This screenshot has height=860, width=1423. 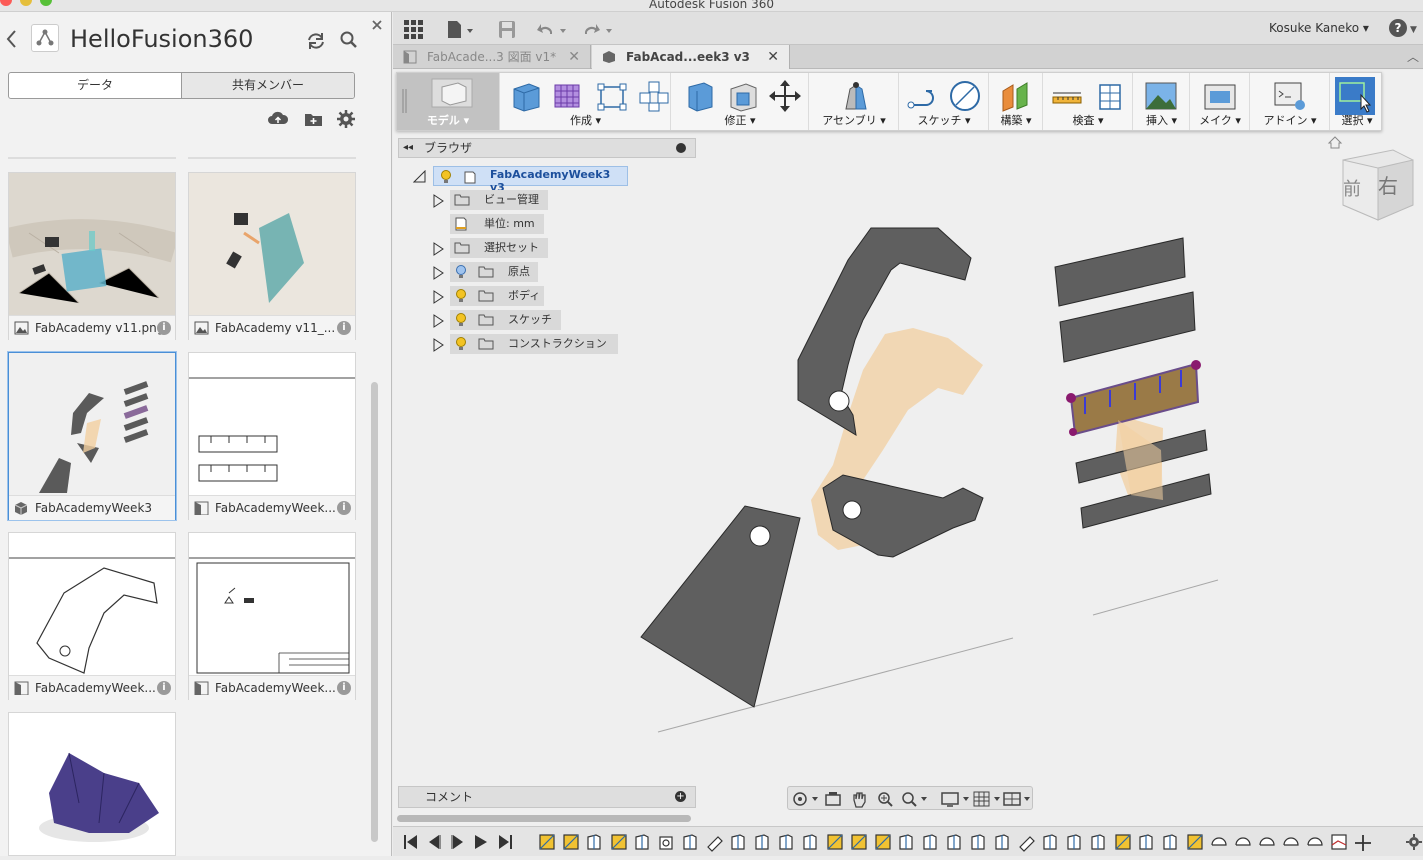 I want to click on collapse-browser-icon: ◂◂, so click(x=408, y=148).